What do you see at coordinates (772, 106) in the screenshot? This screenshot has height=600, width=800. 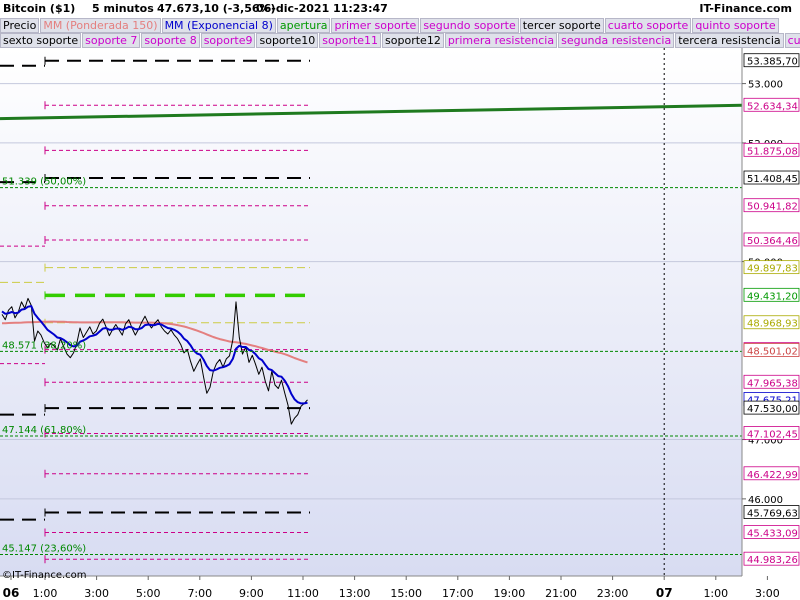 I see `price-marker-label: 52.634,34` at bounding box center [772, 106].